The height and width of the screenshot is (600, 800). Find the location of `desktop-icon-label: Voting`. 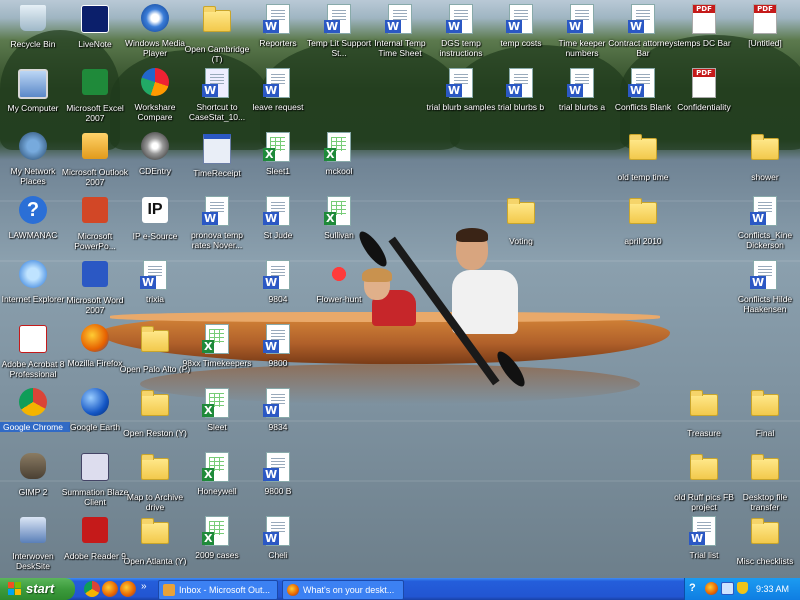

desktop-icon-label: Voting is located at coordinates (521, 241).